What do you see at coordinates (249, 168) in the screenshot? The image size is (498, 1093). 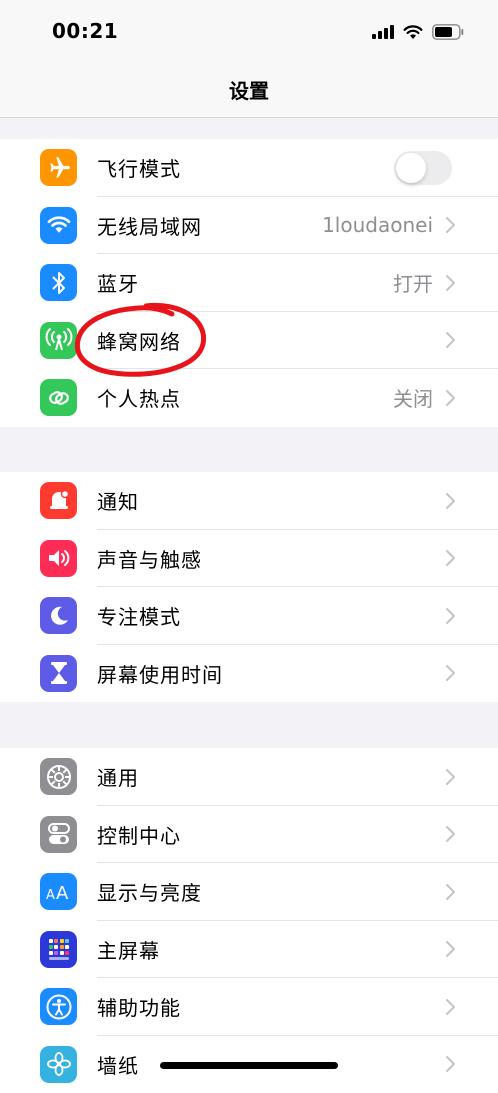 I see `settings-row-airplane-mode: 飞行模式` at bounding box center [249, 168].